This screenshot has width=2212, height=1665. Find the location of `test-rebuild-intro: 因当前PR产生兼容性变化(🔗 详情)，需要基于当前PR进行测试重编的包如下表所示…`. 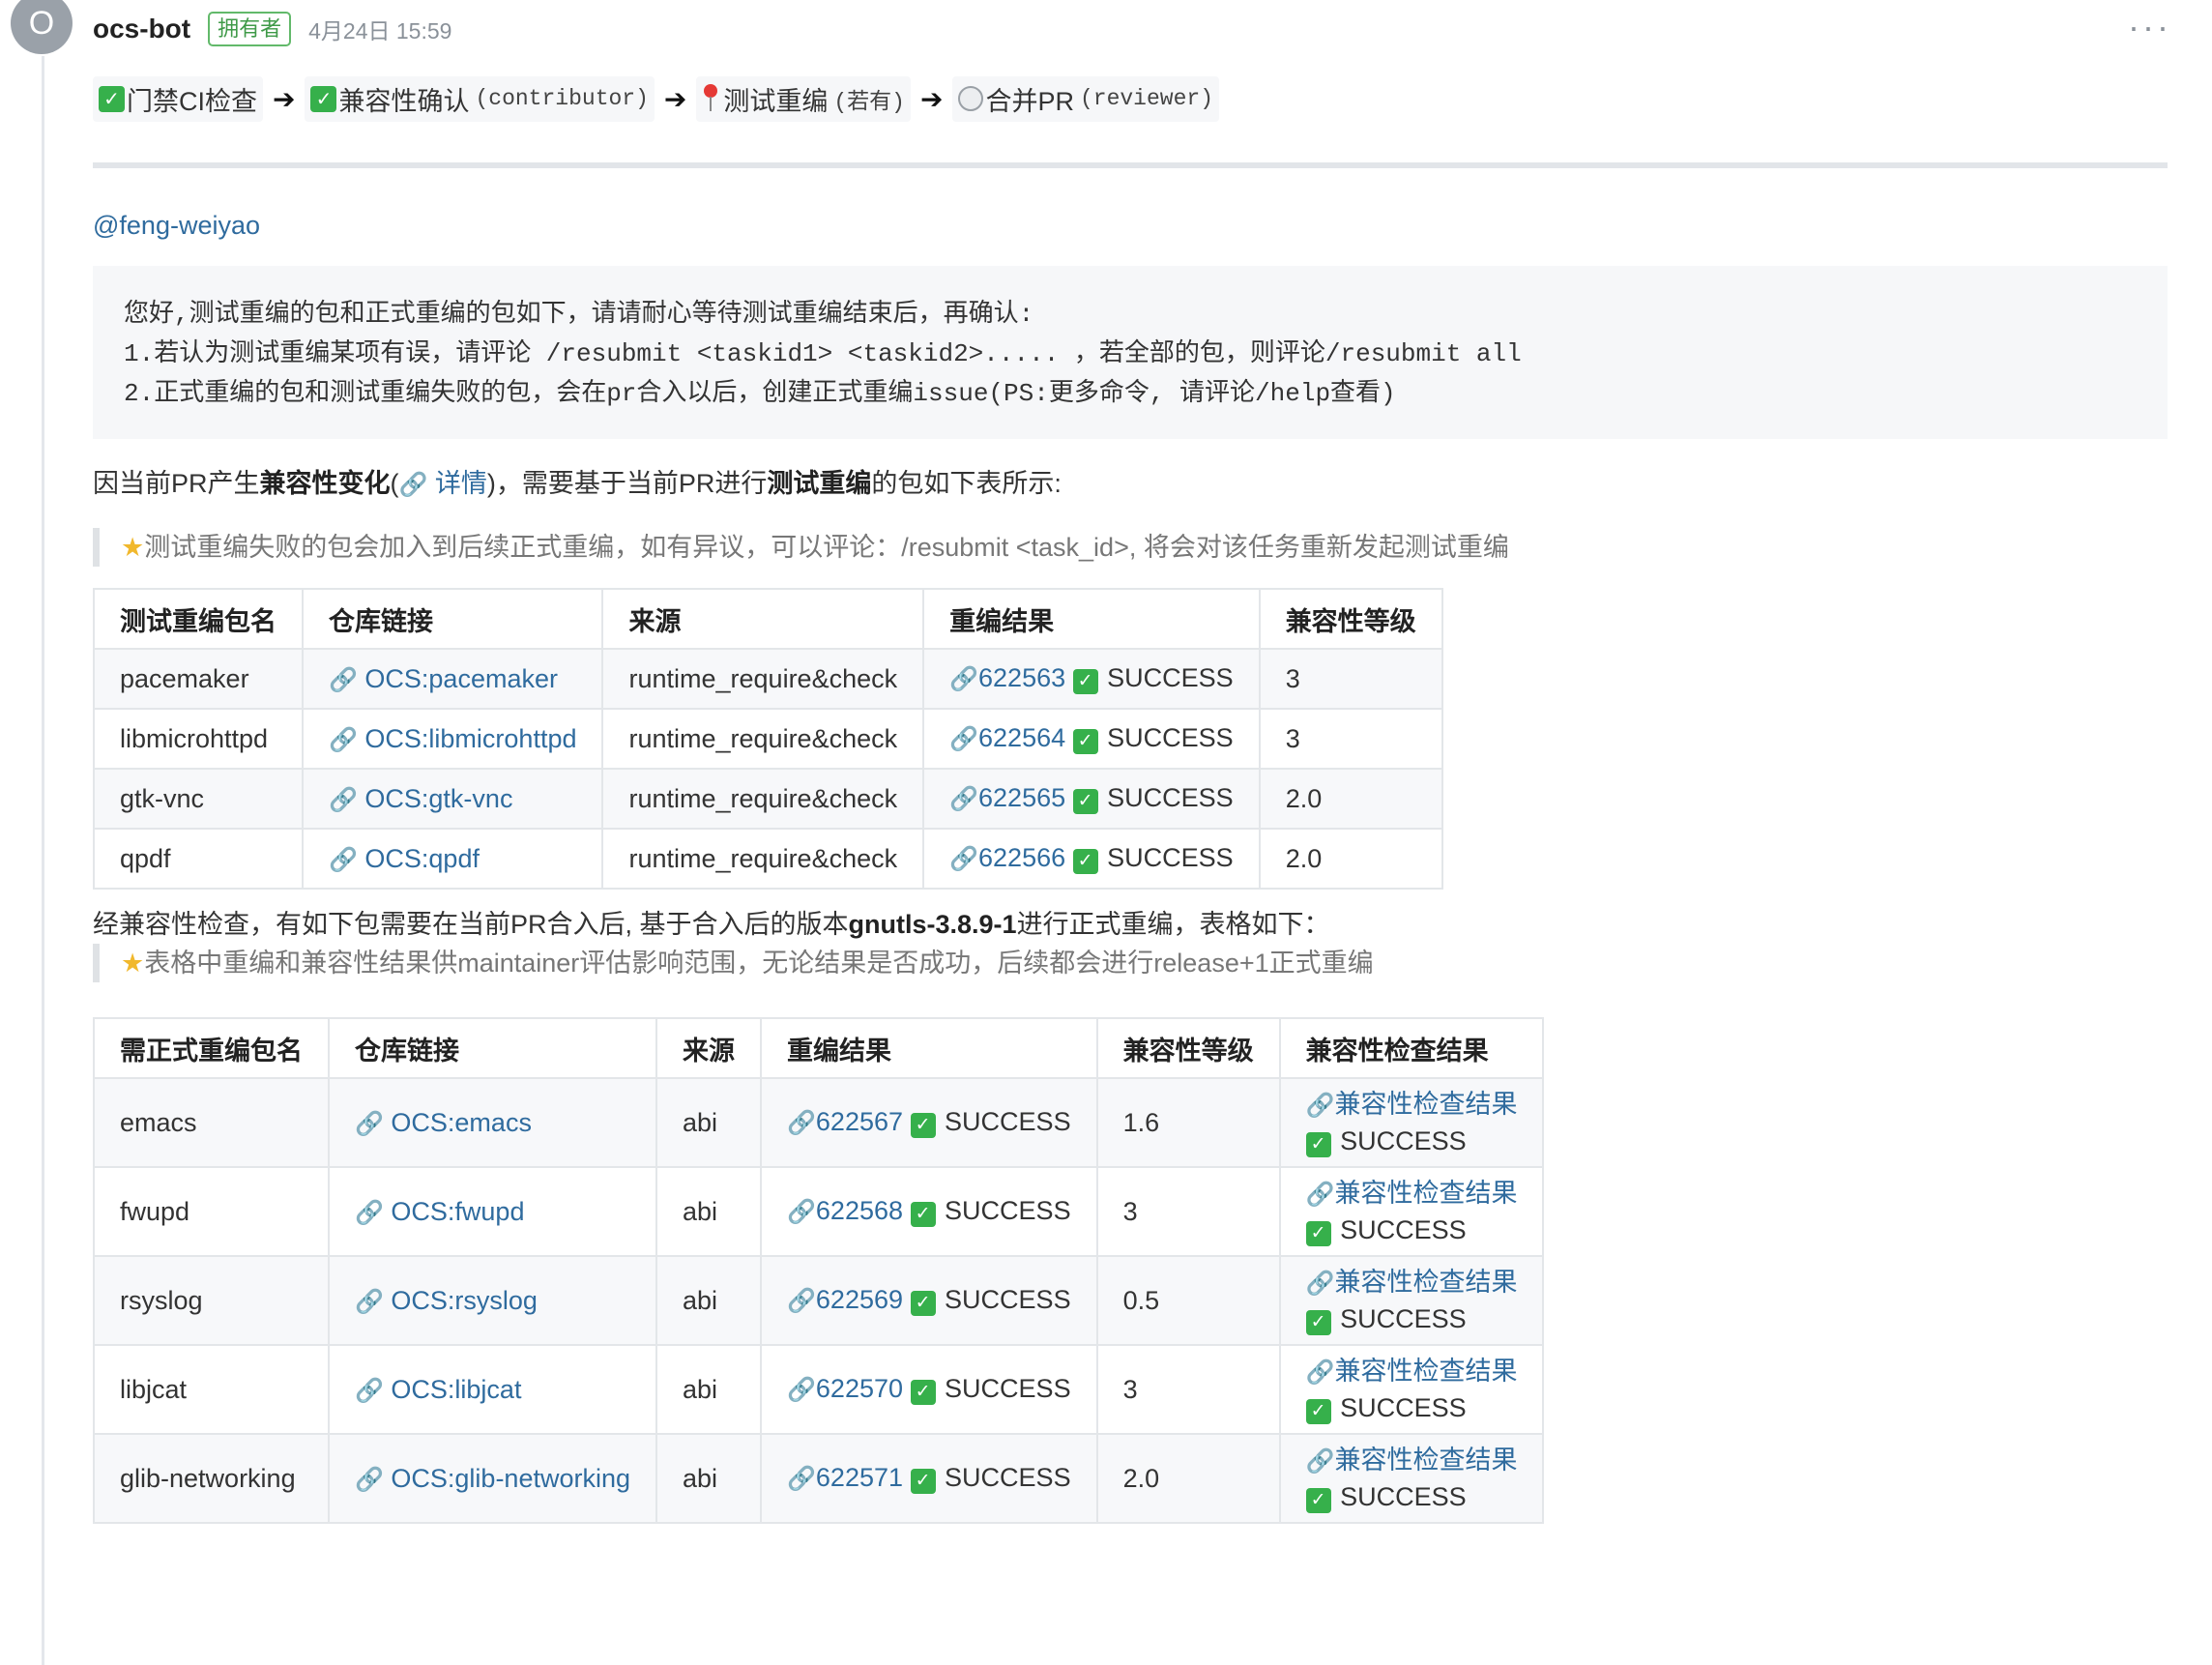

test-rebuild-intro: 因当前PR产生兼容性变化(🔗 详情)，需要基于当前PR进行测试重编的包如下表所示… is located at coordinates (1130, 485).